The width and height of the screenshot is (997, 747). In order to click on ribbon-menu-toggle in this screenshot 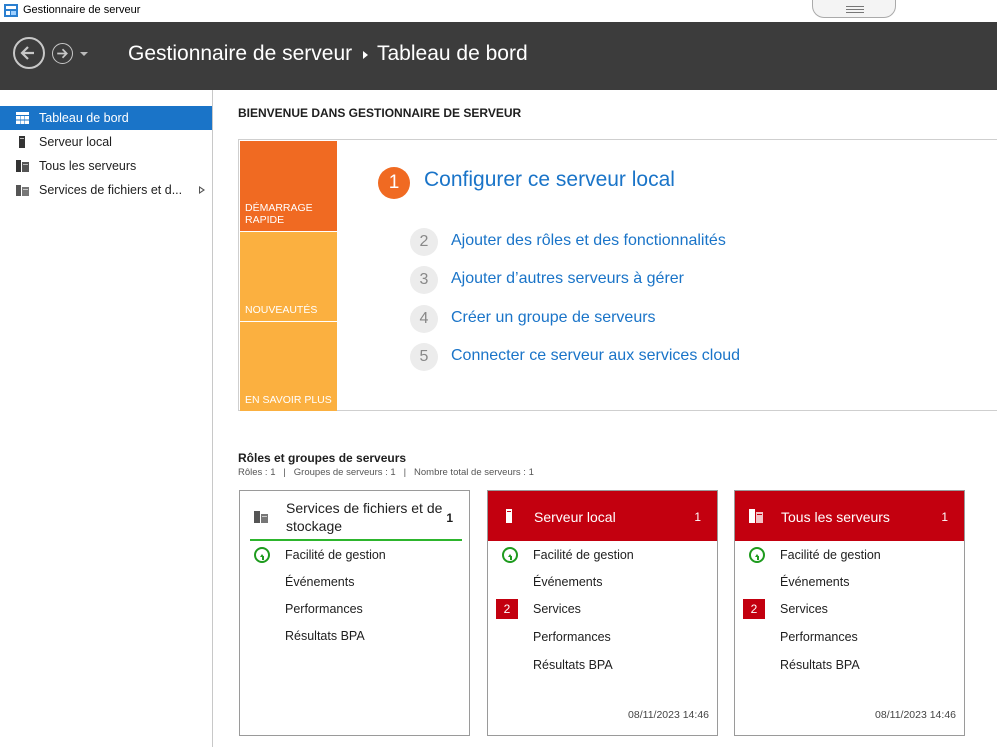, I will do `click(854, 9)`.